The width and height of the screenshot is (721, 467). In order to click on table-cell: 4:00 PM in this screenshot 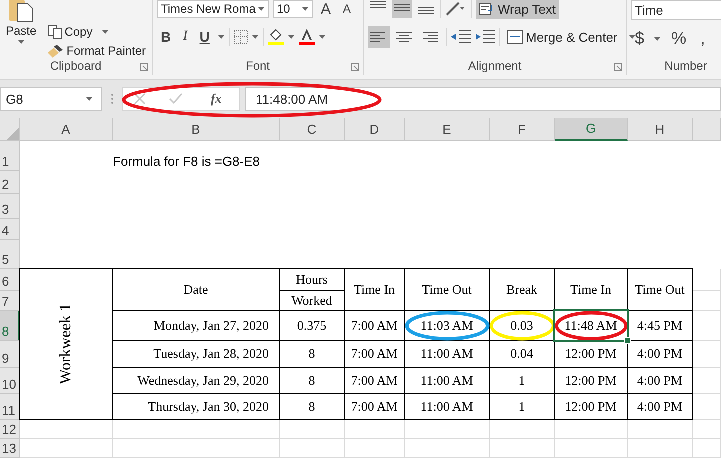, I will do `click(660, 406)`.